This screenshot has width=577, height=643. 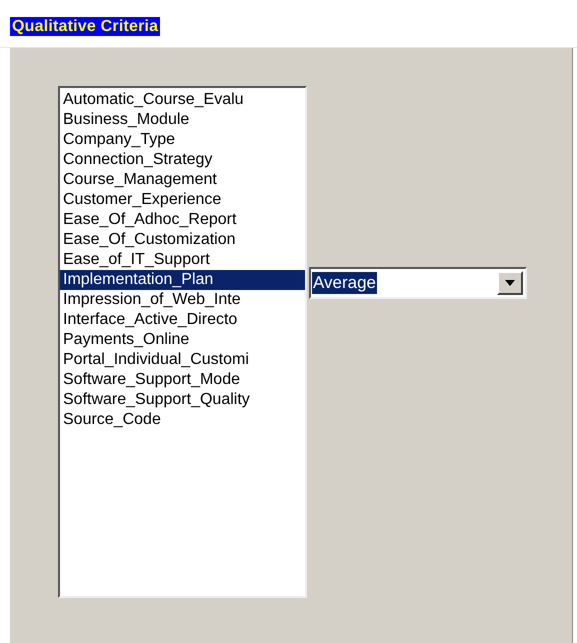 I want to click on list-item: Ease_of_IT_Support, so click(x=182, y=260).